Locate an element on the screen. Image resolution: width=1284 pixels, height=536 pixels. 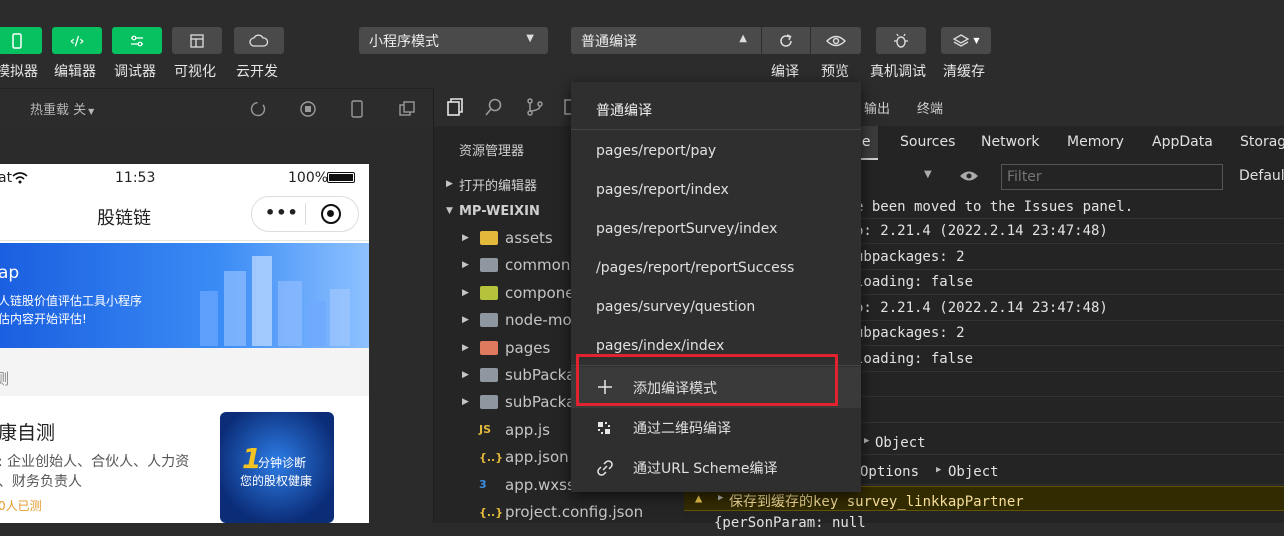
tree-item-label: app.js is located at coordinates (527, 429).